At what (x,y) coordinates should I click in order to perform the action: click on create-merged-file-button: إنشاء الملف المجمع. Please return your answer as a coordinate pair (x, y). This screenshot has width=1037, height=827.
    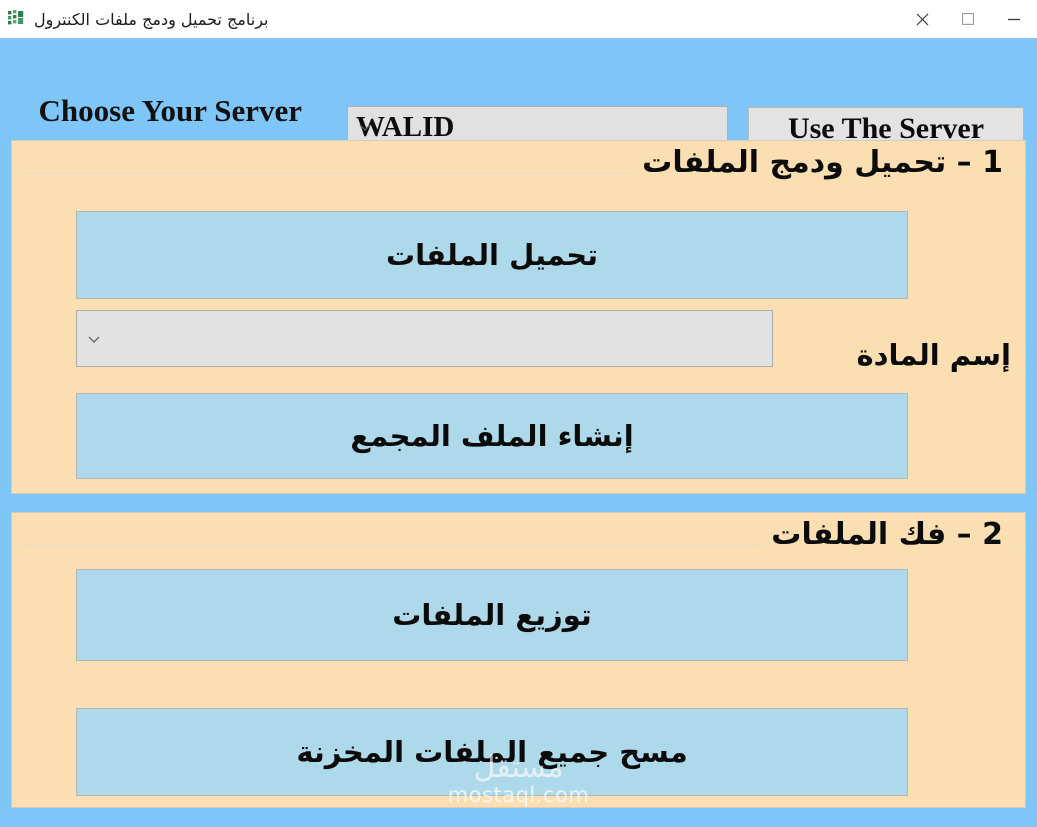
    Looking at the image, I should click on (492, 436).